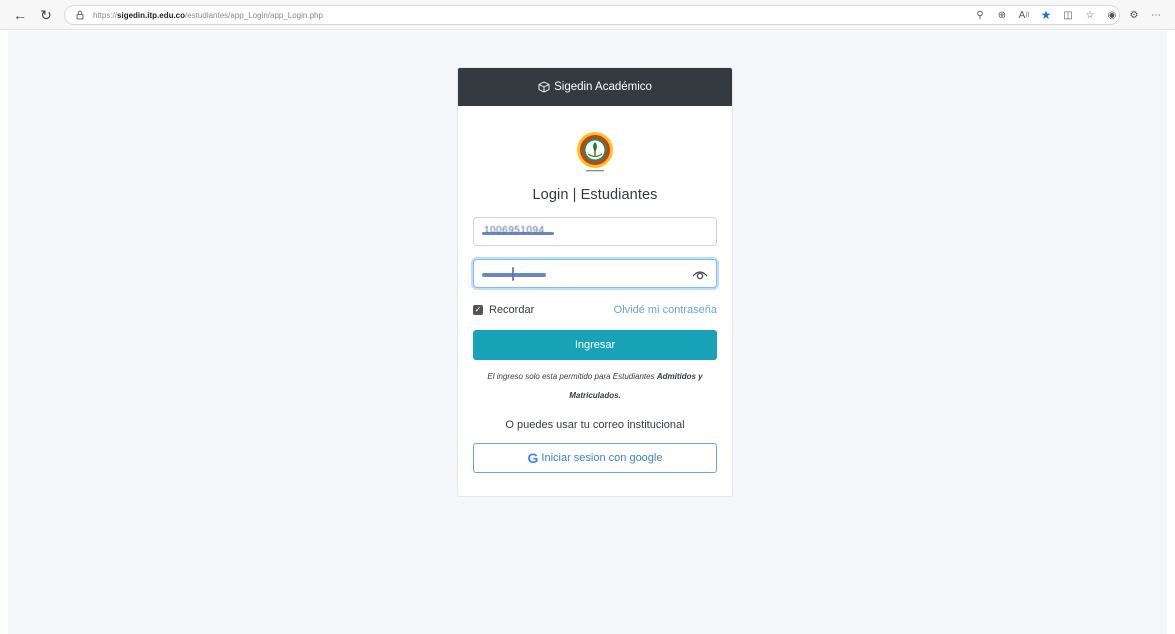  I want to click on remember-label: Recordar, so click(512, 310).